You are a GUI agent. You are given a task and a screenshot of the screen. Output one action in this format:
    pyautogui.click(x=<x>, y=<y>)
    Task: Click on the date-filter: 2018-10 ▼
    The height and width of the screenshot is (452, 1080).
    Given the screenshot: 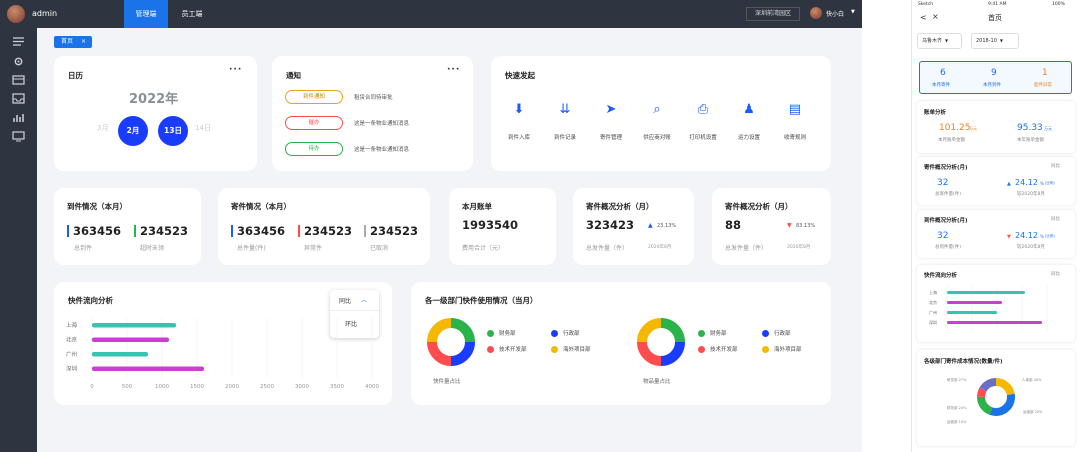 What is the action you would take?
    pyautogui.click(x=995, y=41)
    